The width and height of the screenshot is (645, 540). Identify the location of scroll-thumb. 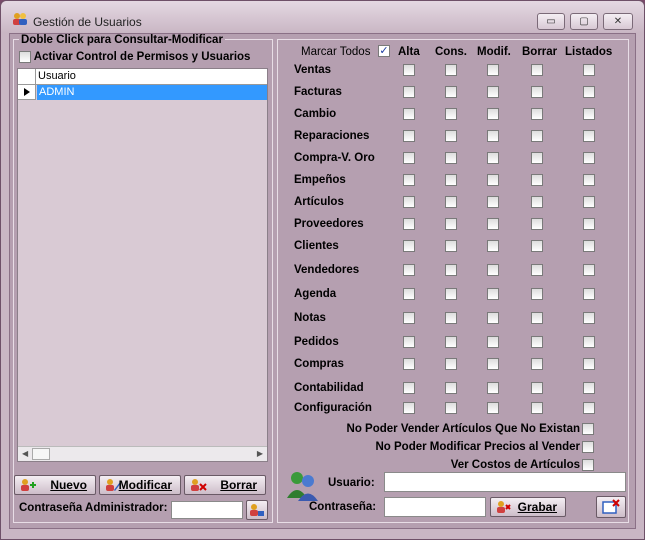
(41, 454).